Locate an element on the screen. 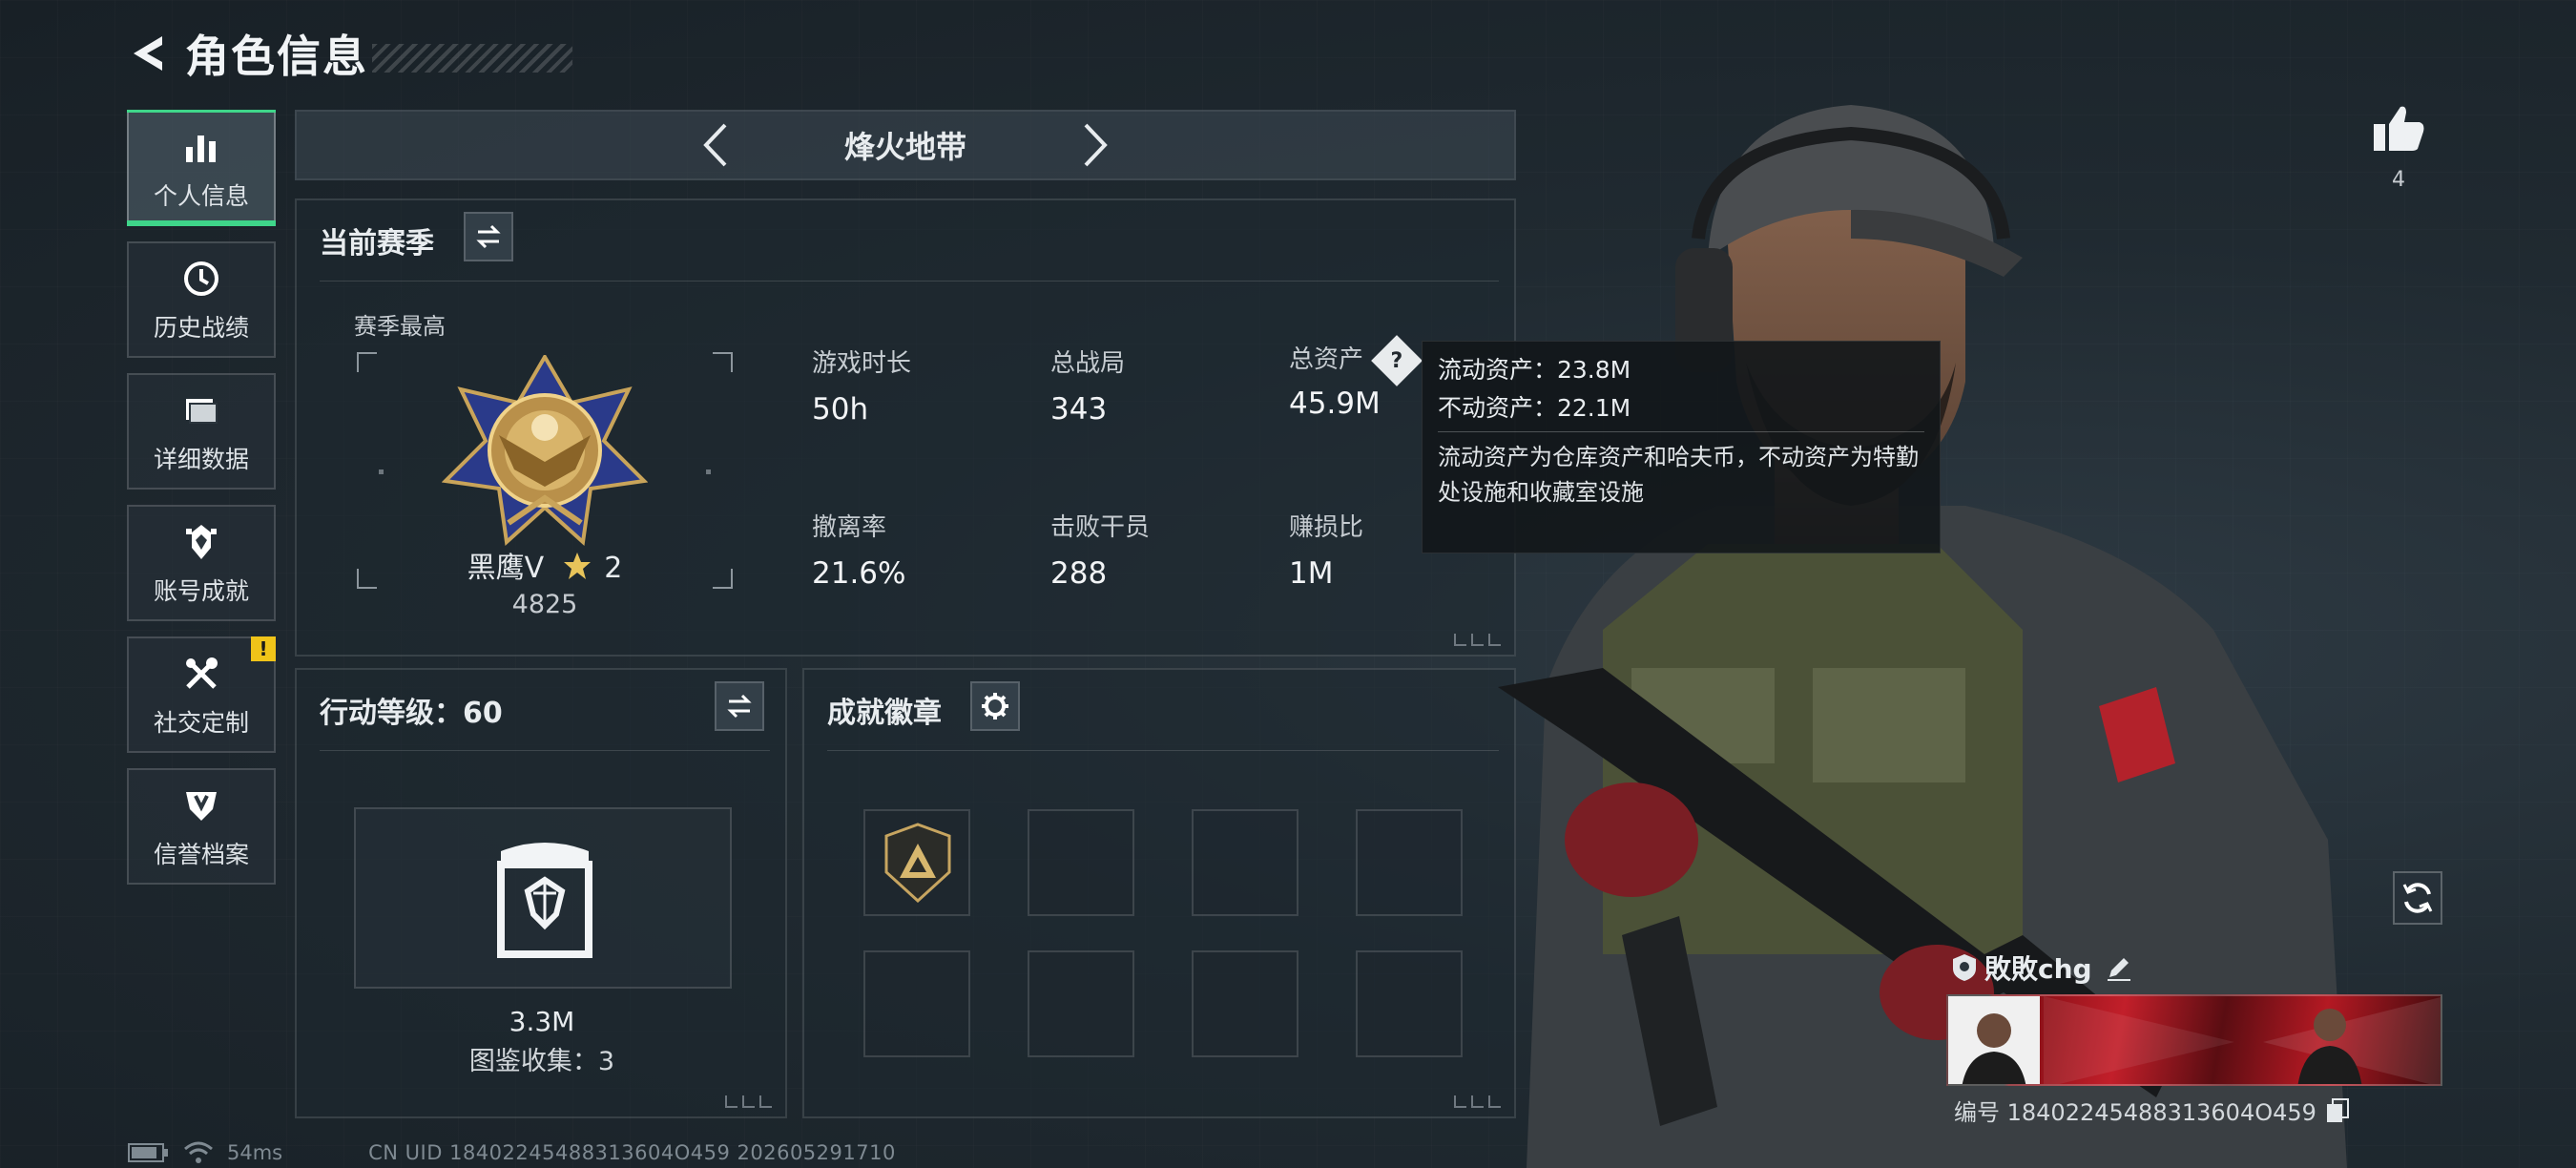 The image size is (2576, 1168). chevron-right-icon is located at coordinates (1096, 145).